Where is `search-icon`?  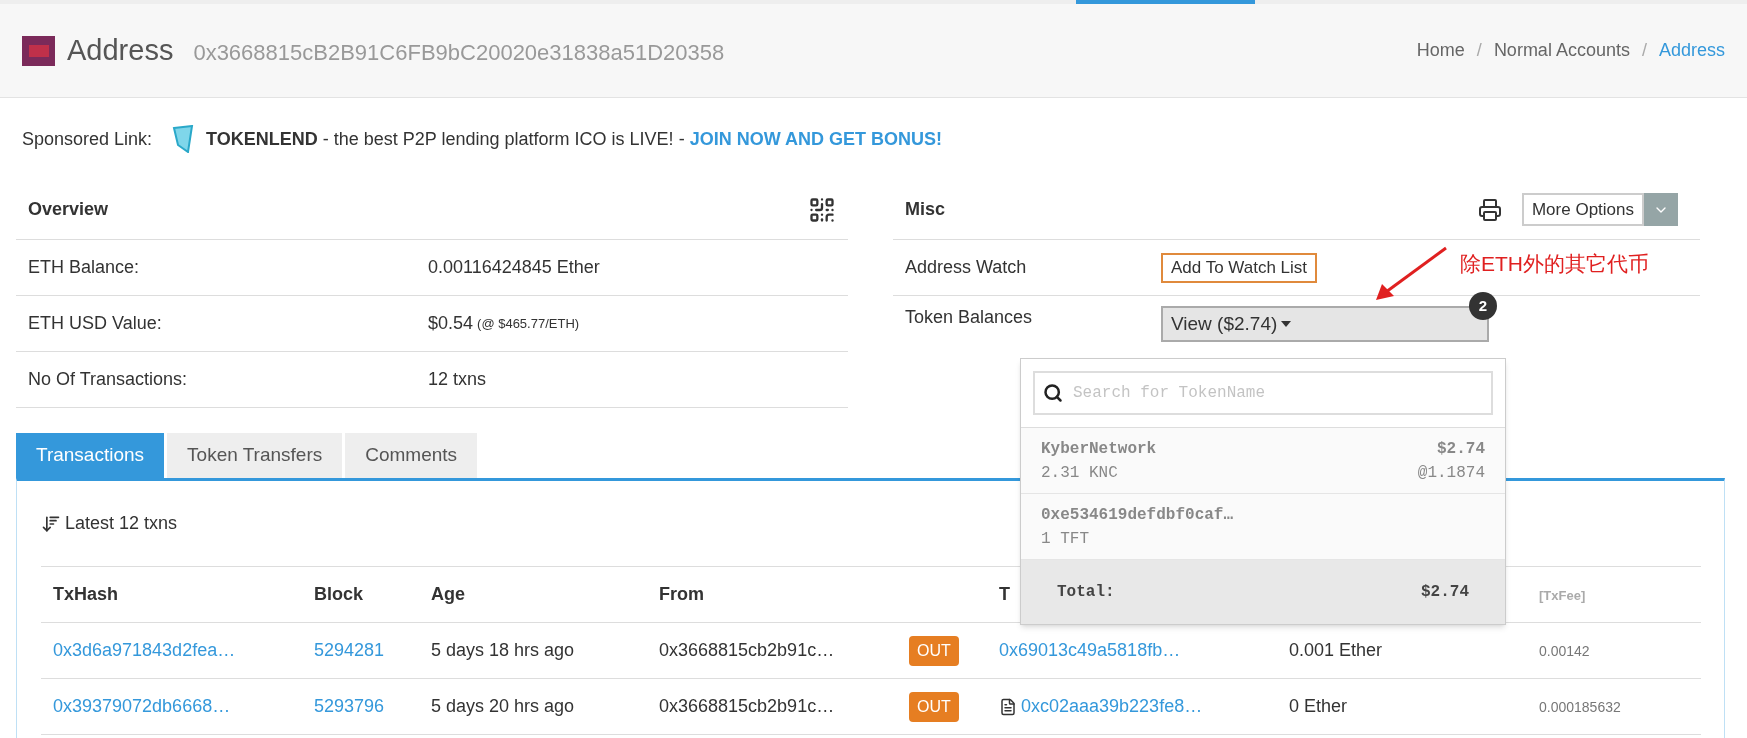 search-icon is located at coordinates (1053, 393).